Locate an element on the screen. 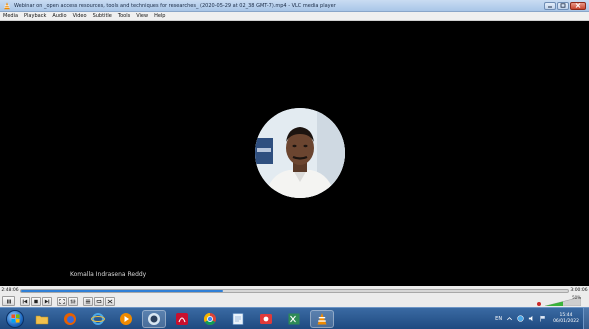  taskbar-explorer is located at coordinates (42, 319).